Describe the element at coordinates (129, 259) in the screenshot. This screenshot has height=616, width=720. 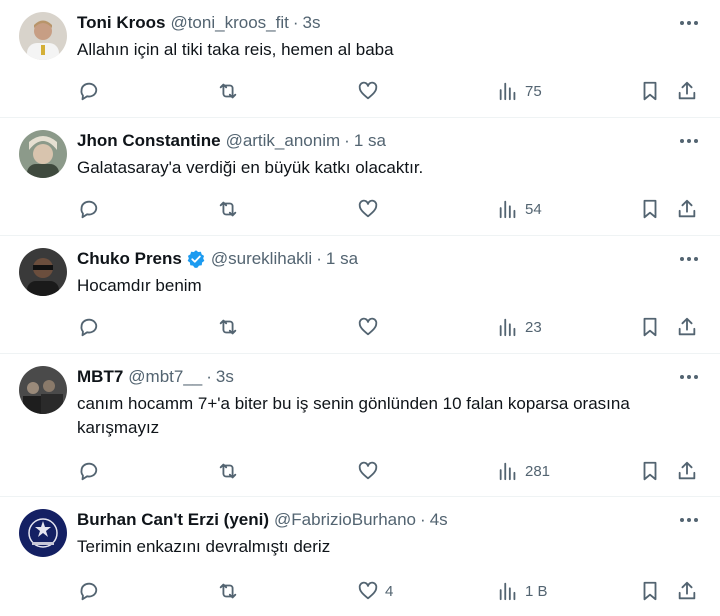
I see `display-name: Chuko Prens` at that location.